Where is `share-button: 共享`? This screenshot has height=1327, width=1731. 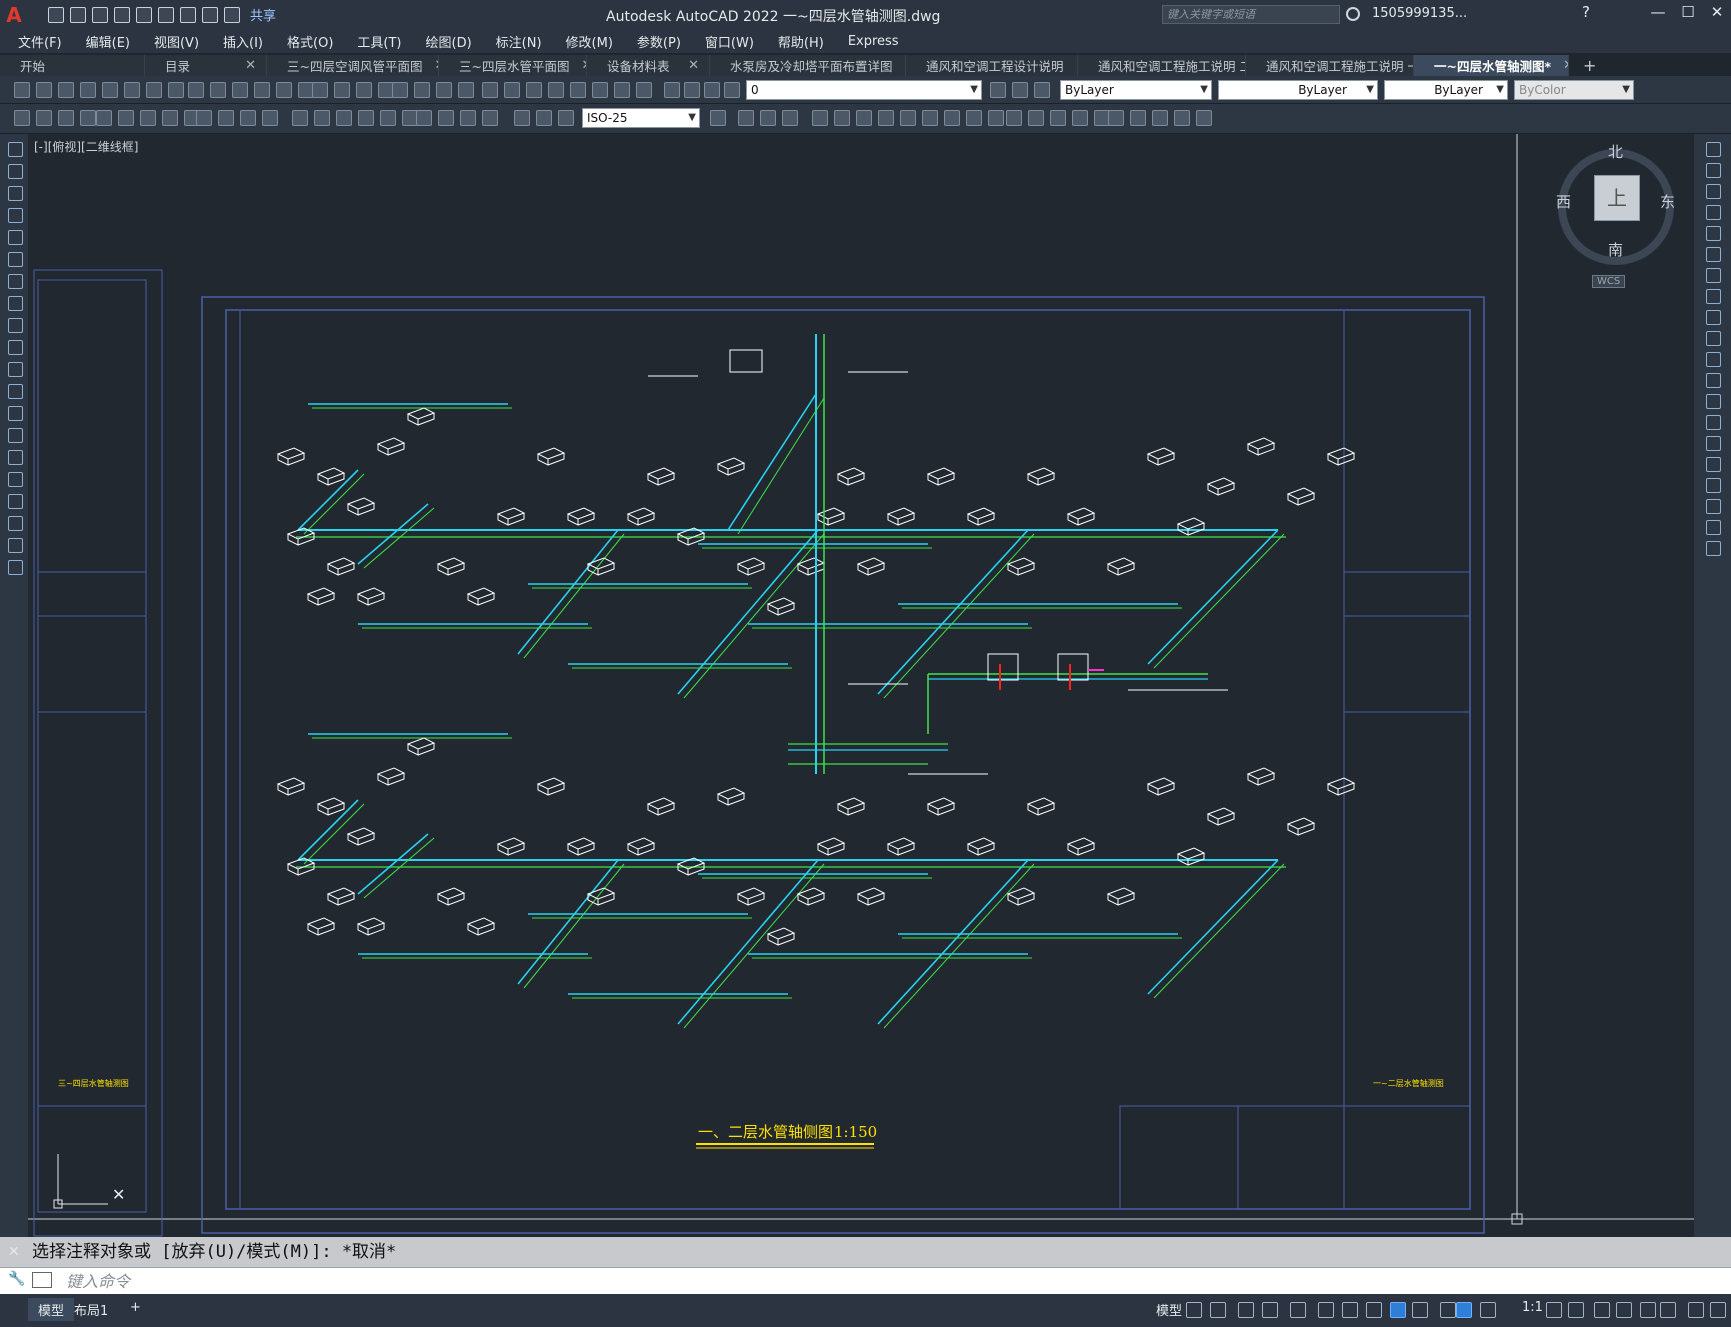 share-button: 共享 is located at coordinates (263, 14).